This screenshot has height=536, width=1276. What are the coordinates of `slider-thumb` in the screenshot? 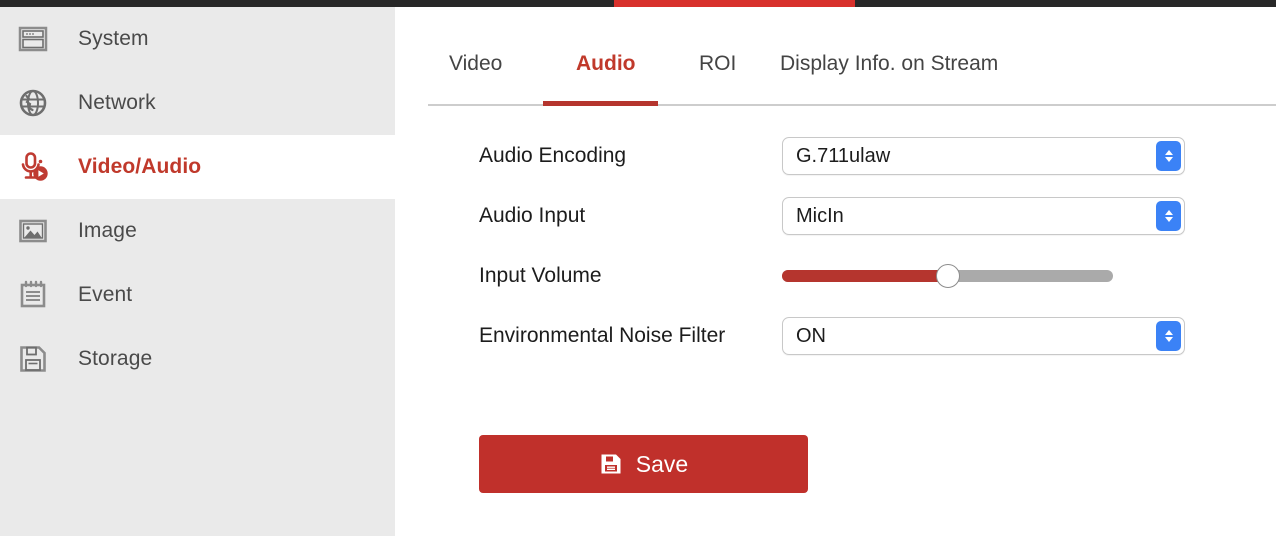 It's located at (947, 276).